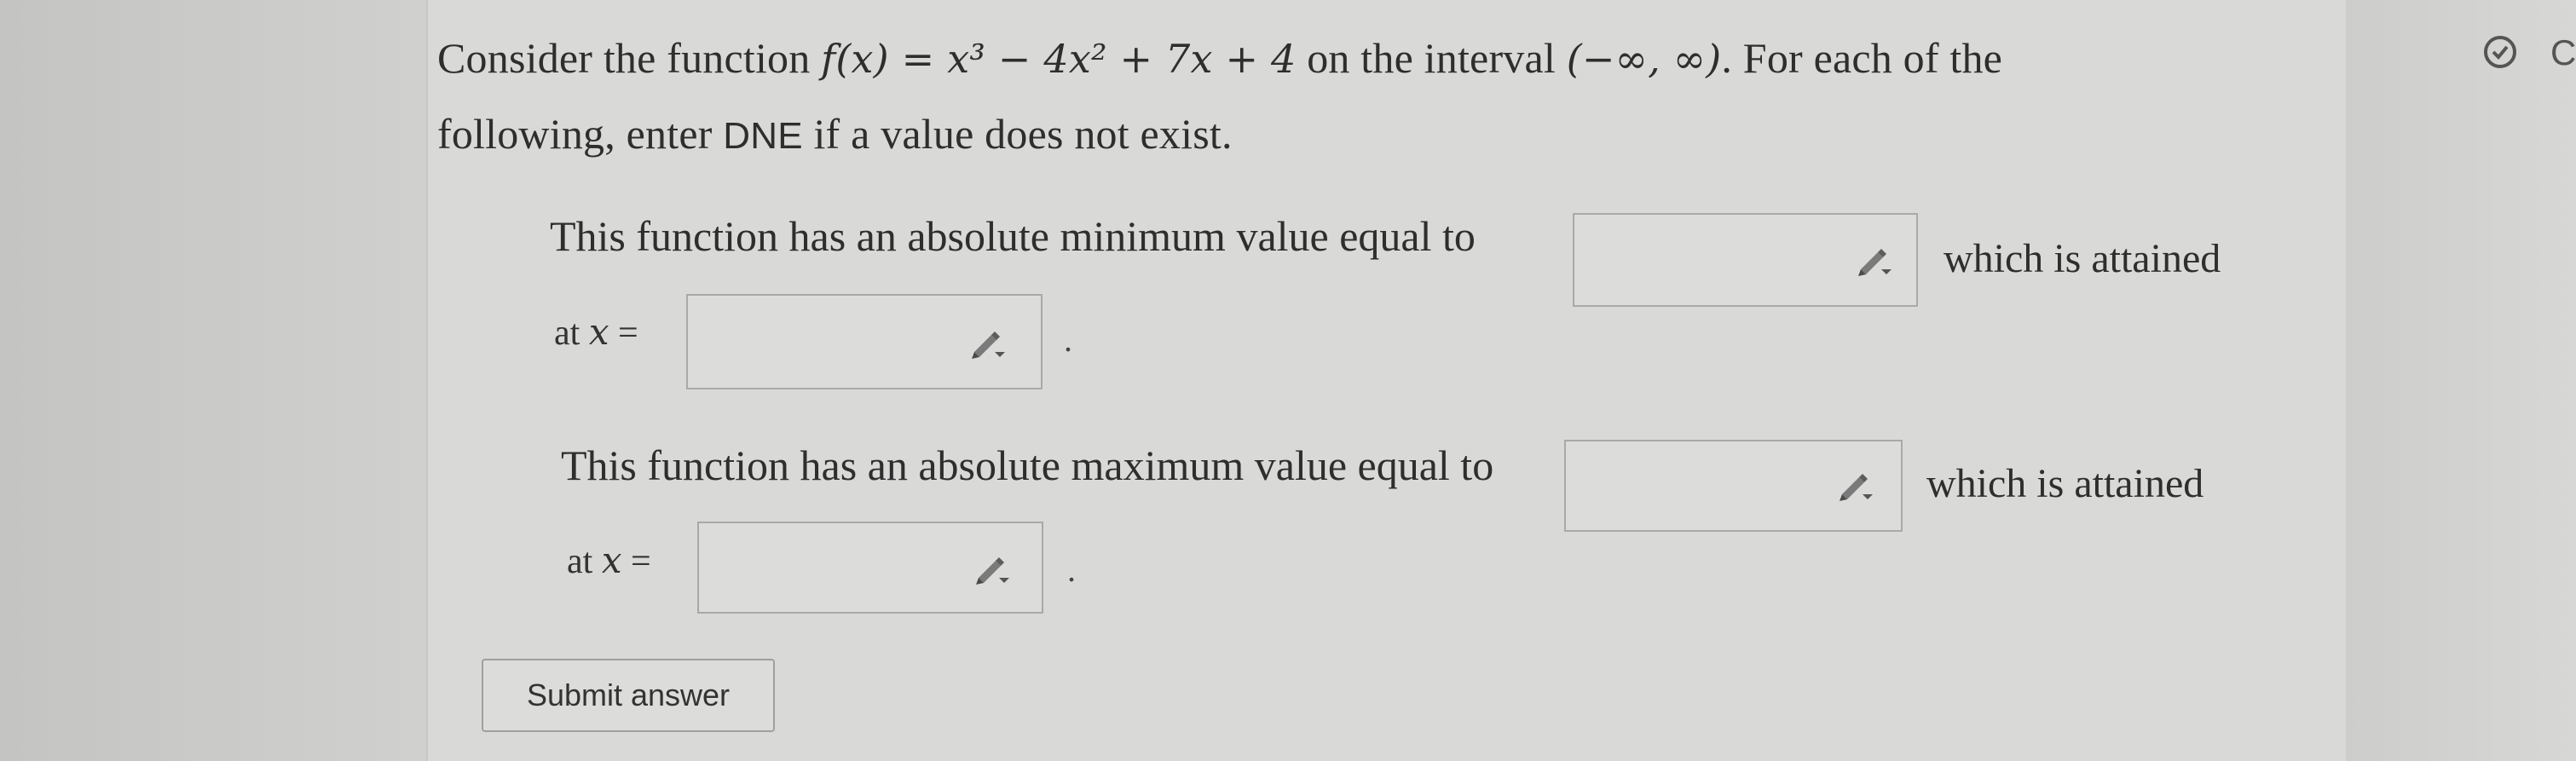  Describe the element at coordinates (1059, 59) in the screenshot. I see `function-expression: f(x) = x³ − 4x² + 7x + 4` at that location.